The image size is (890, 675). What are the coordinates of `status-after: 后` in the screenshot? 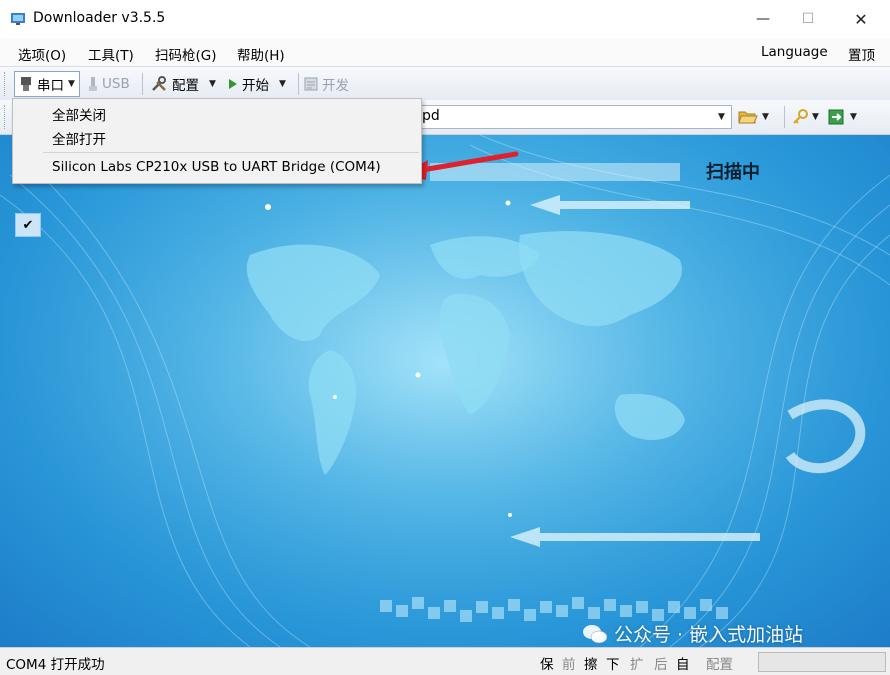 It's located at (661, 665).